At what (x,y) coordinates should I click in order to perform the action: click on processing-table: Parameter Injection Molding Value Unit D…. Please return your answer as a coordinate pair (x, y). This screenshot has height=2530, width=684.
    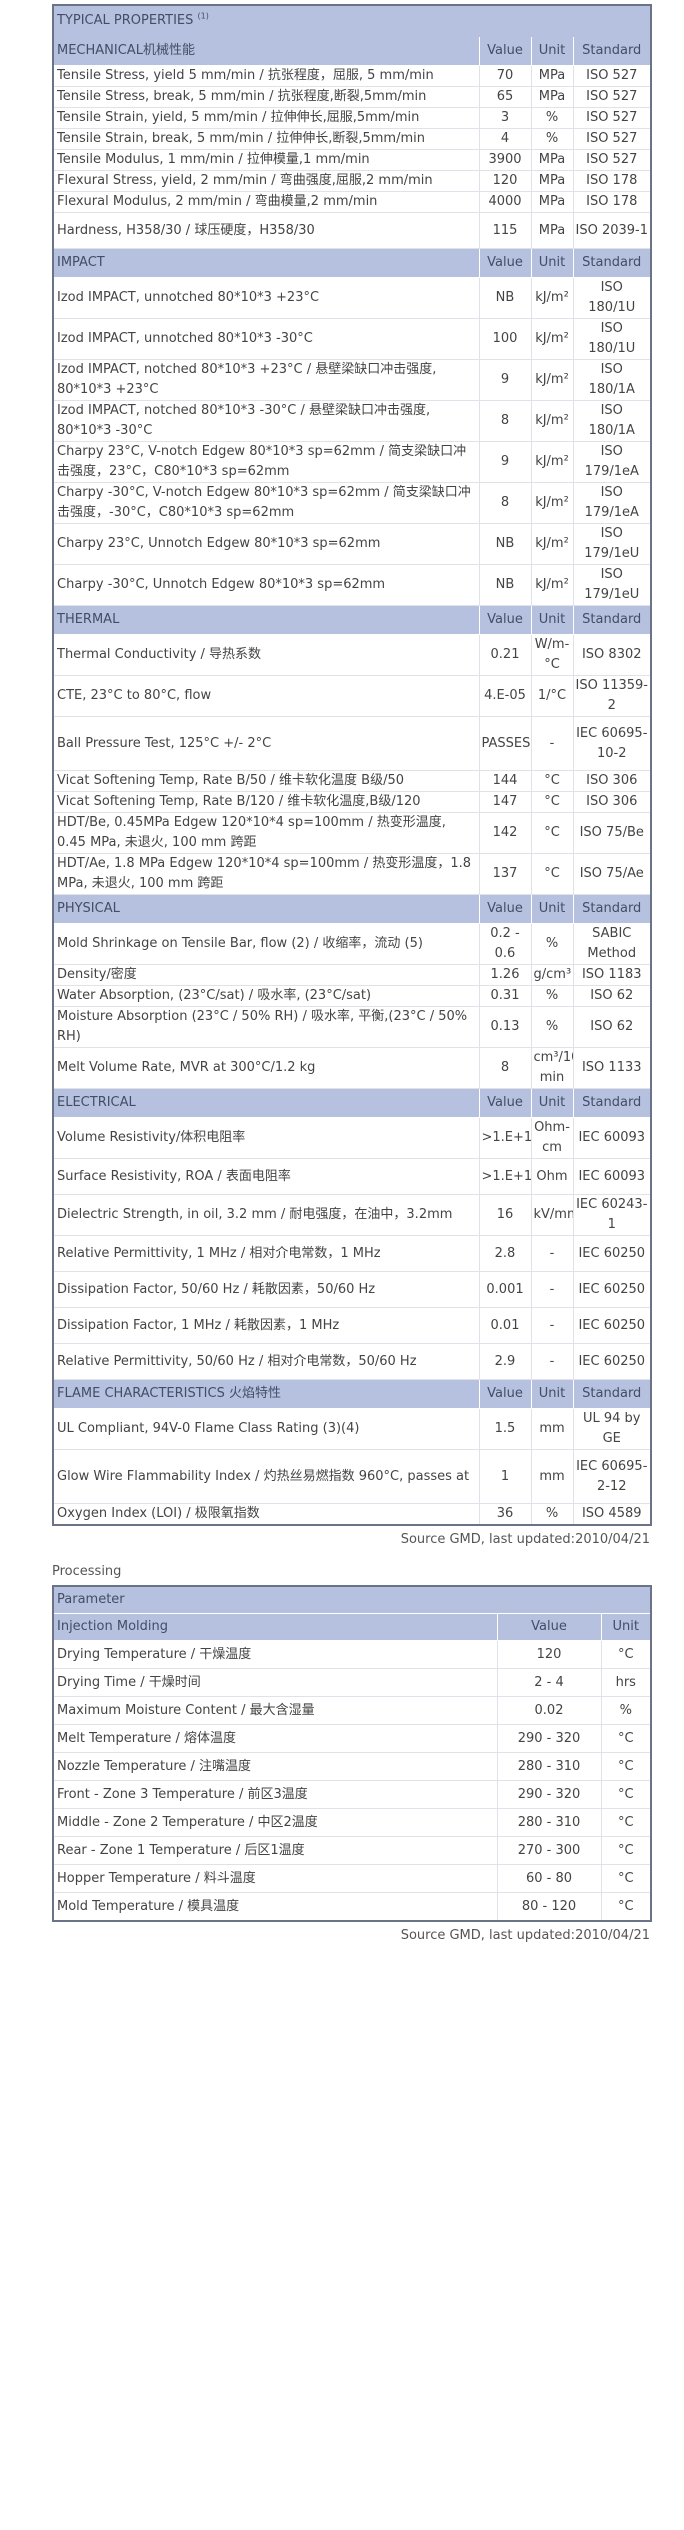
    Looking at the image, I should click on (352, 1753).